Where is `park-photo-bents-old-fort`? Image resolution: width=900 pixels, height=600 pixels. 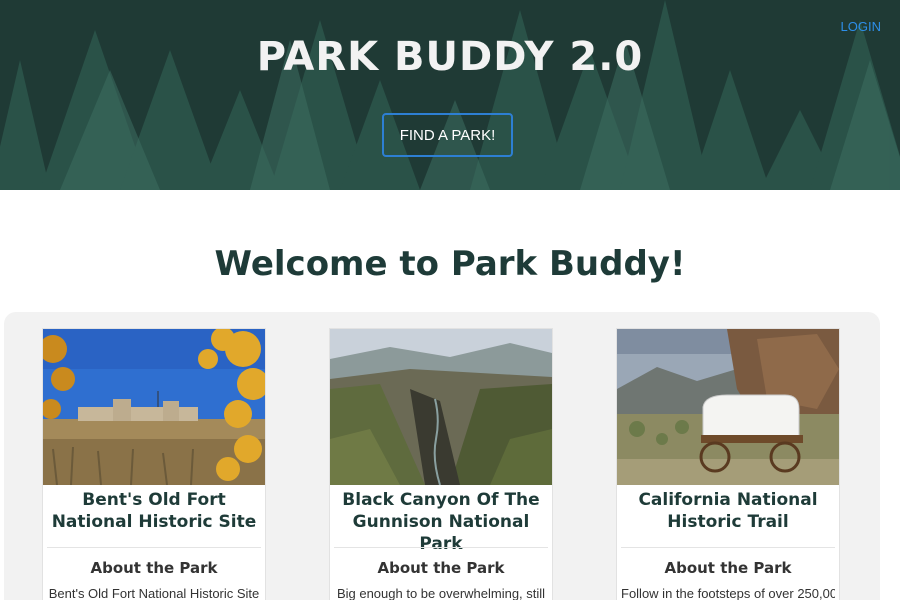
park-photo-bents-old-fort is located at coordinates (154, 407).